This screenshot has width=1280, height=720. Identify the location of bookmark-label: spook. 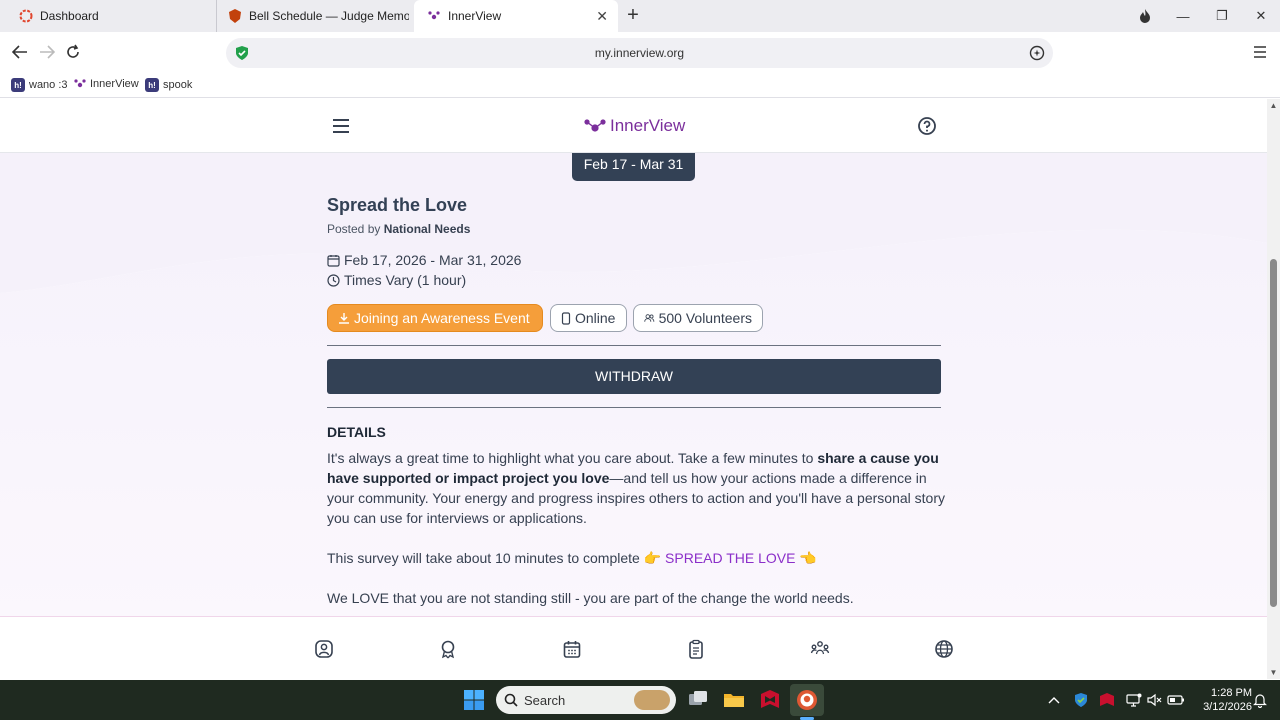
(178, 85).